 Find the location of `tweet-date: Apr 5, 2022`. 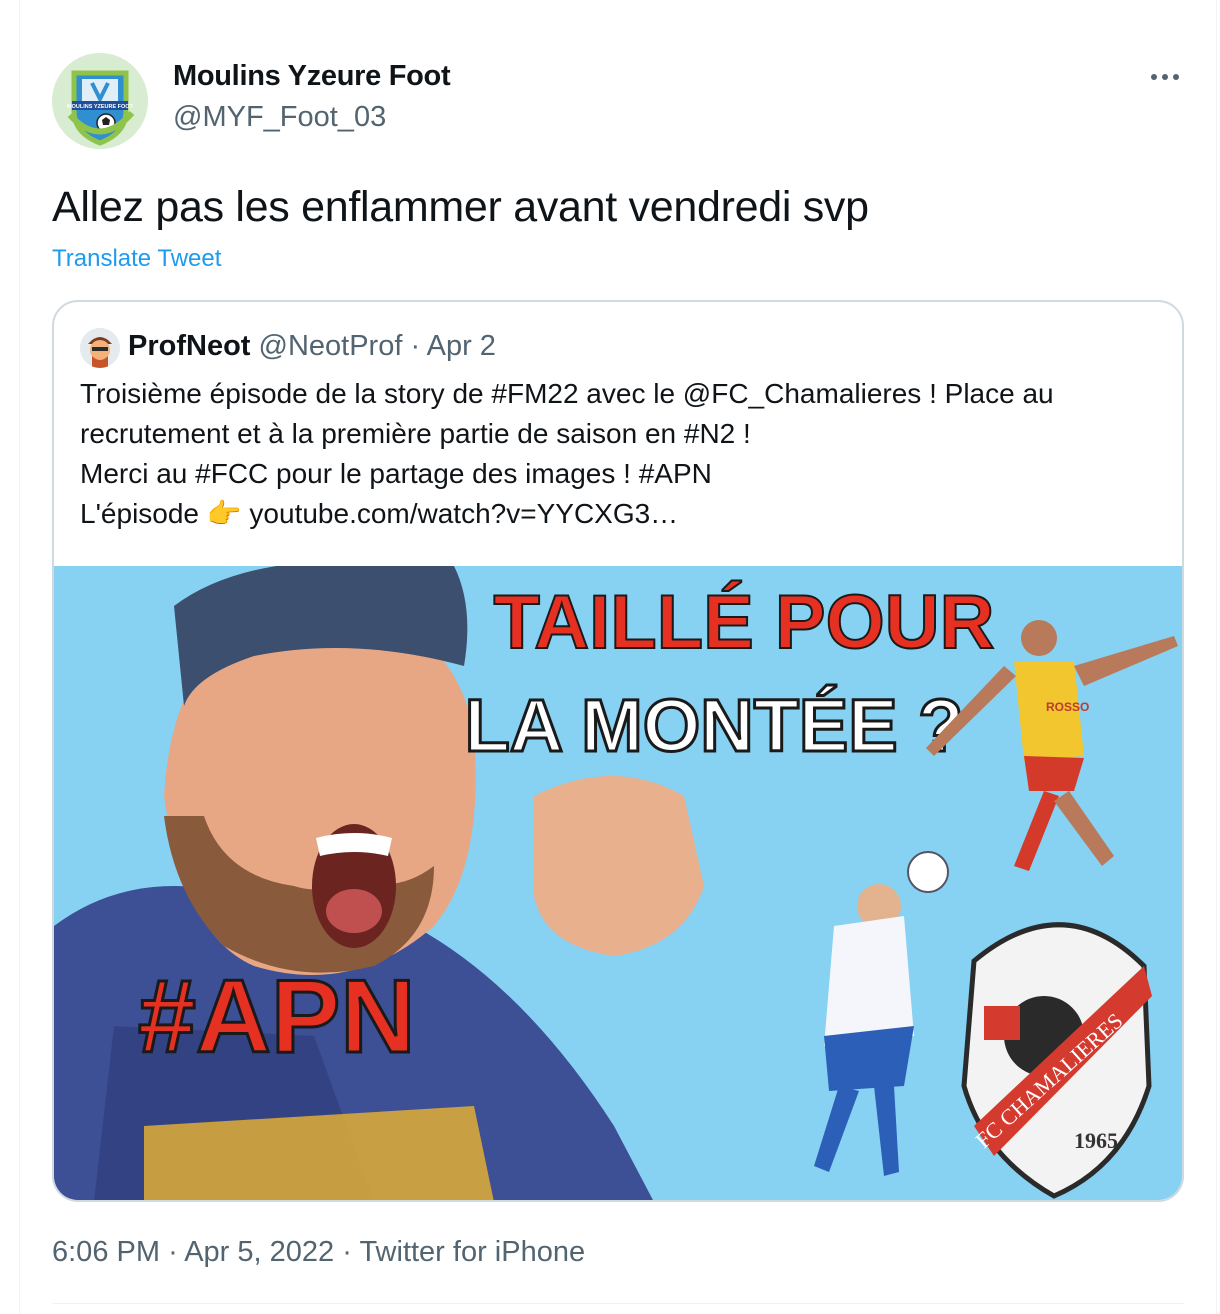

tweet-date: Apr 5, 2022 is located at coordinates (259, 1252).